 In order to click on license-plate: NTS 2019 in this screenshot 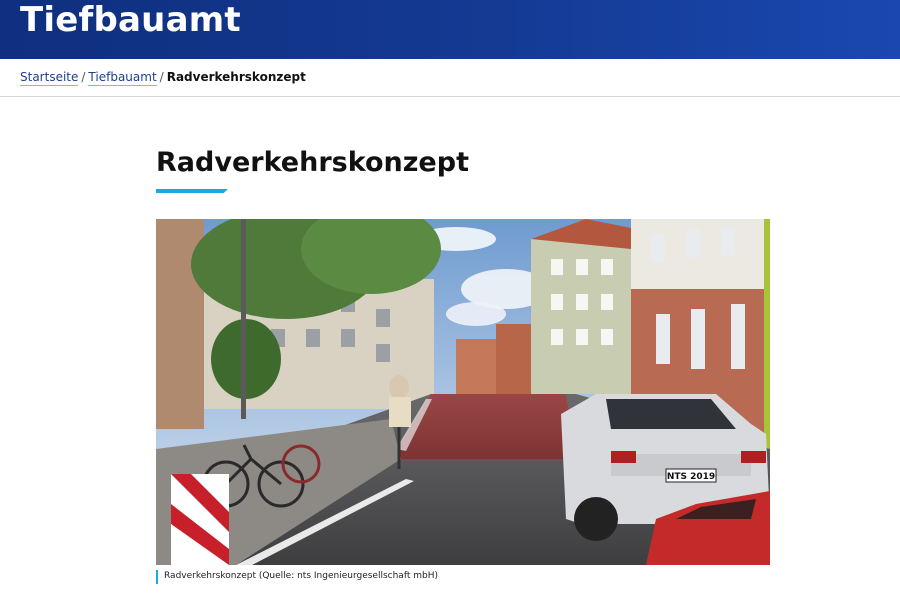, I will do `click(691, 477)`.